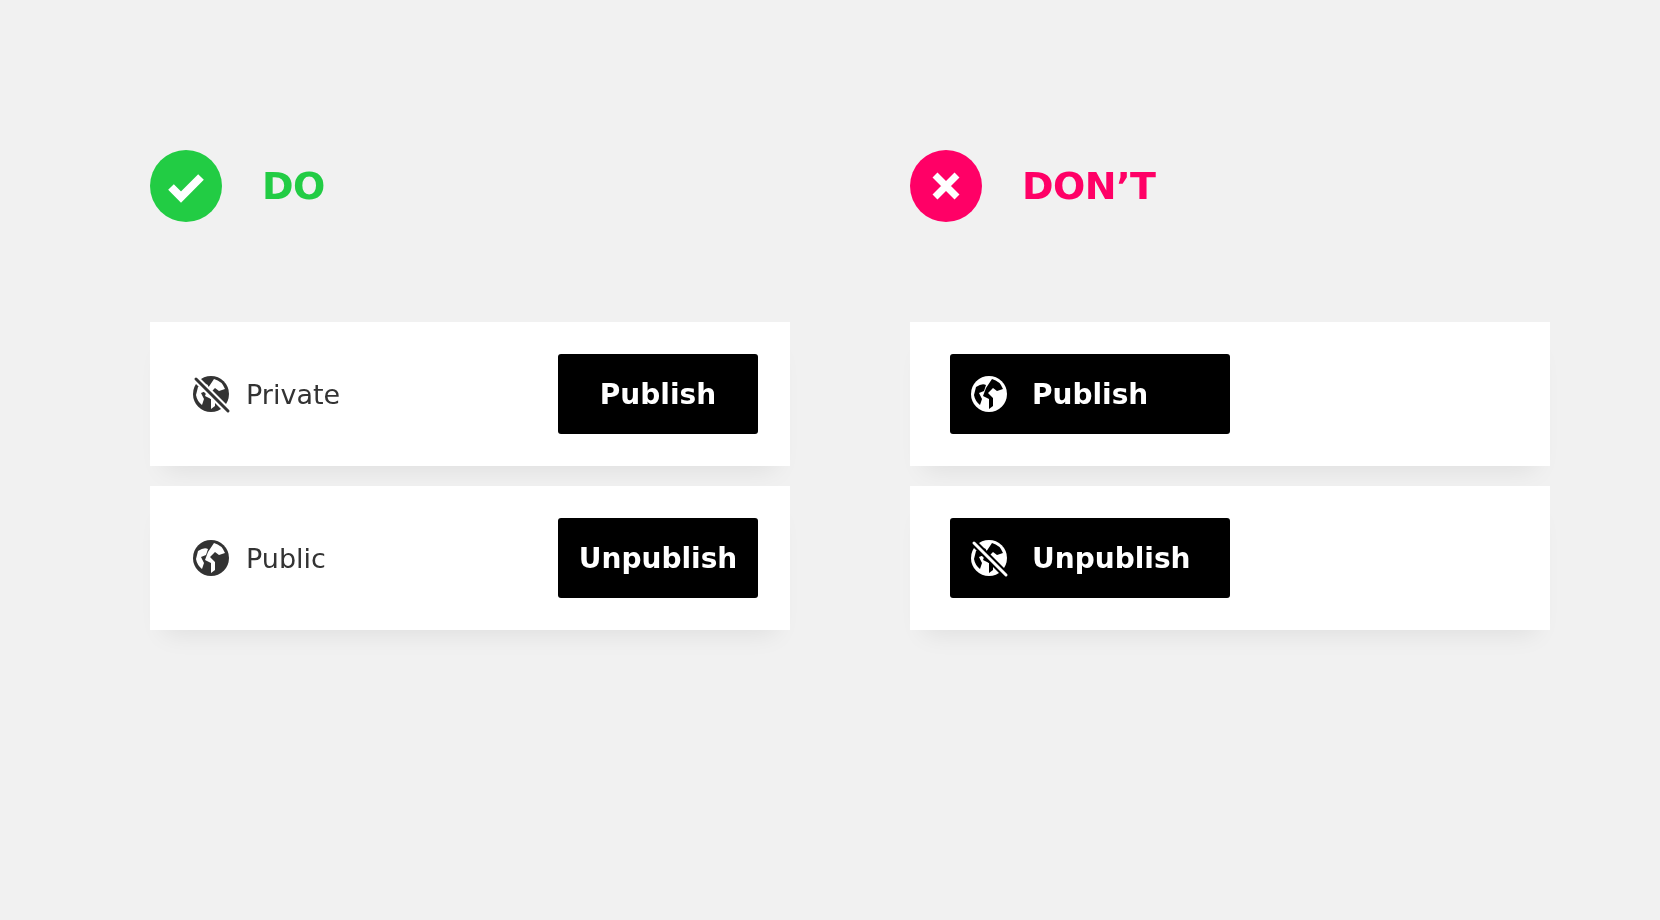 The image size is (1660, 920). Describe the element at coordinates (293, 186) in the screenshot. I see `section-title: DO` at that location.